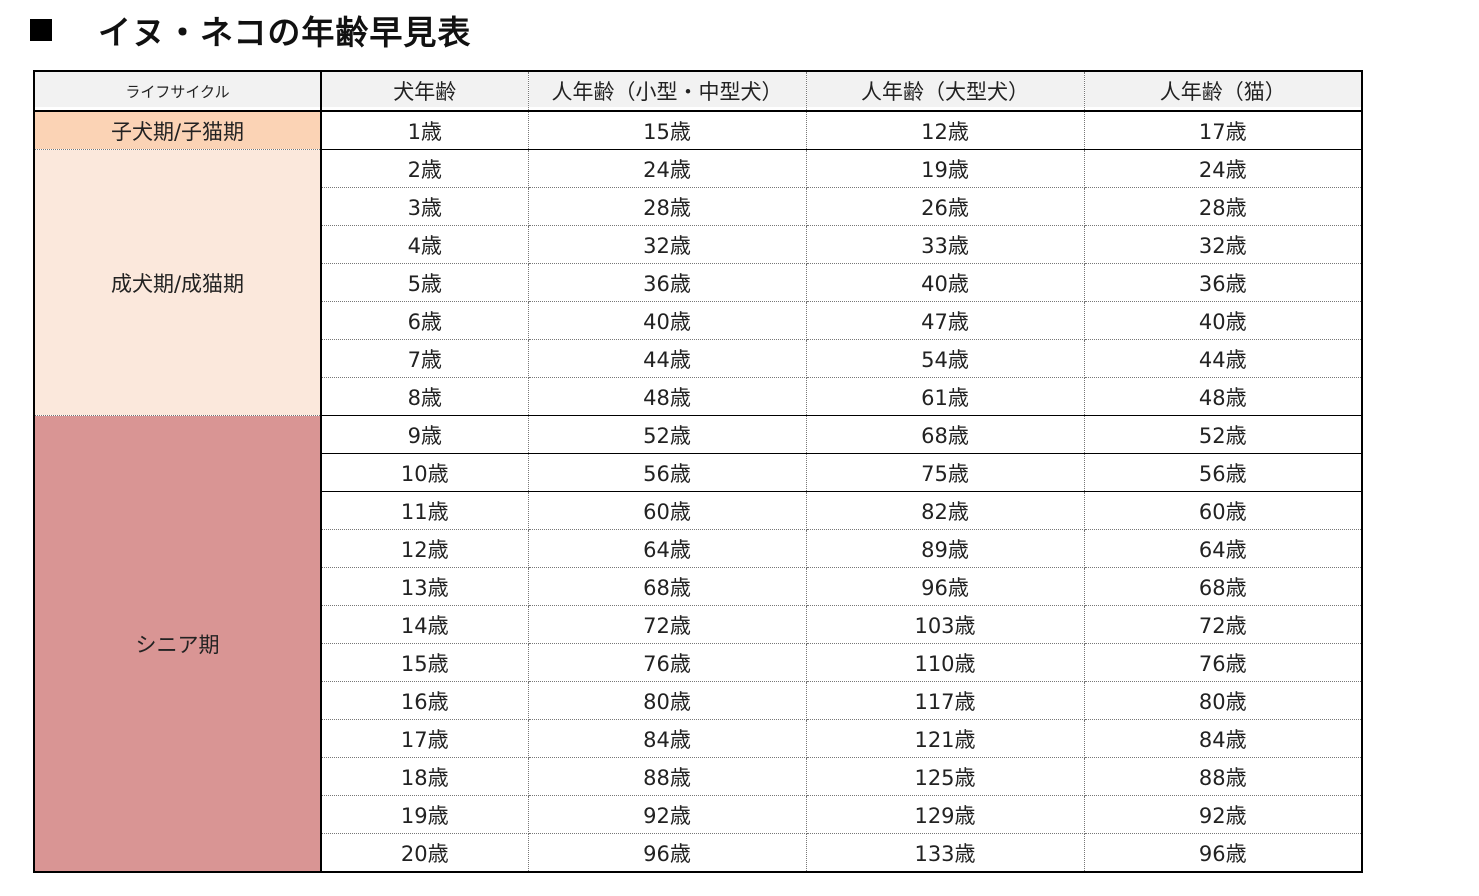 This screenshot has width=1479, height=896. Describe the element at coordinates (667, 320) in the screenshot. I see `small-age-cell: 40歳` at that location.